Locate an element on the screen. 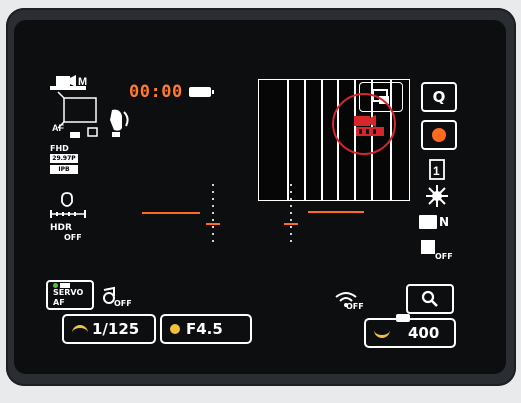  magnify-button is located at coordinates (430, 299).